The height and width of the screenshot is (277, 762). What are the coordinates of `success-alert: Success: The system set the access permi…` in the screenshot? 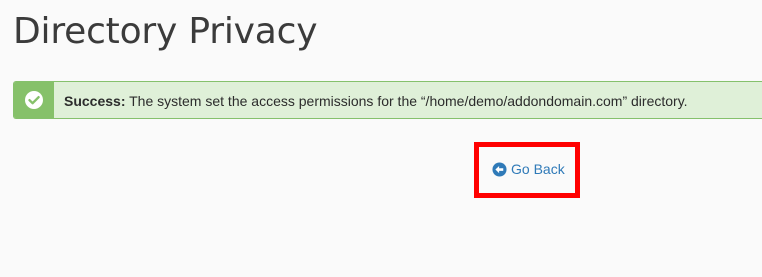 It's located at (387, 100).